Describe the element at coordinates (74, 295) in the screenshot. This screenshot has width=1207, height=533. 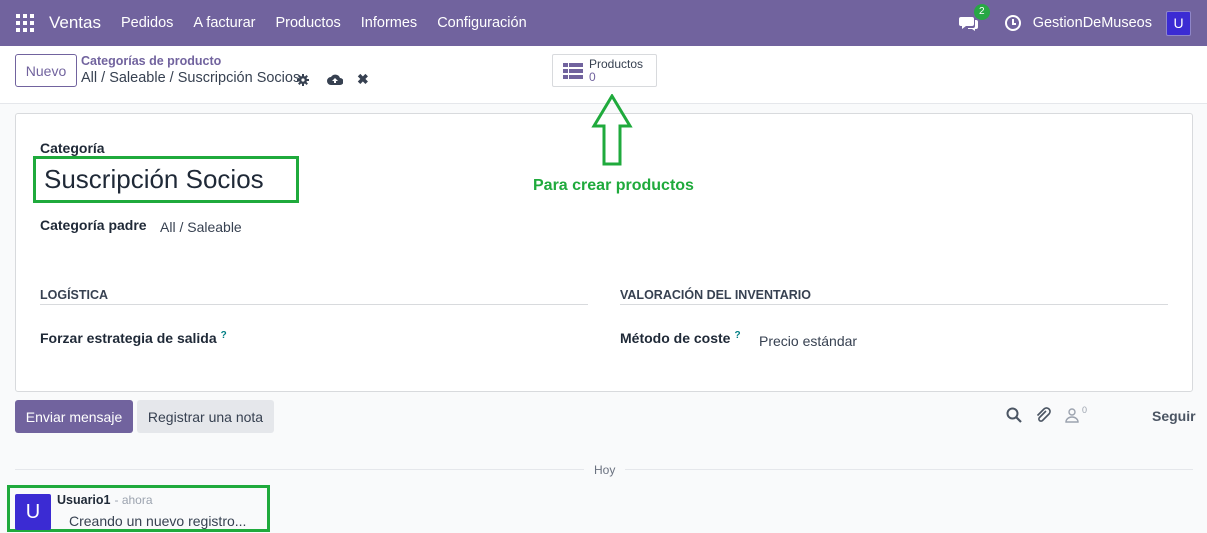
I see `logistics-section-title: LOGÍSTICA` at that location.